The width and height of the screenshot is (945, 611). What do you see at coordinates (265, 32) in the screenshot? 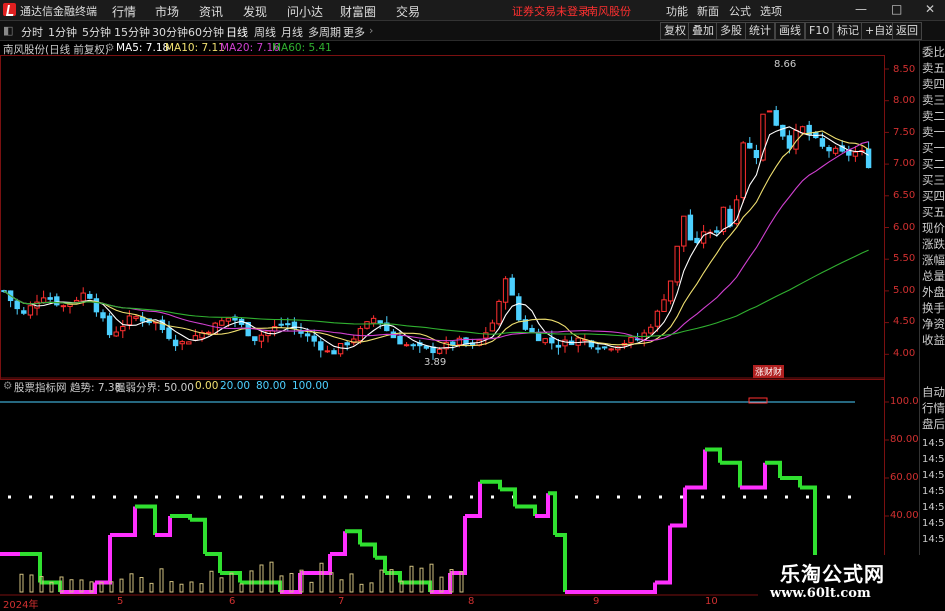
I see `period-weekly: 周线` at bounding box center [265, 32].